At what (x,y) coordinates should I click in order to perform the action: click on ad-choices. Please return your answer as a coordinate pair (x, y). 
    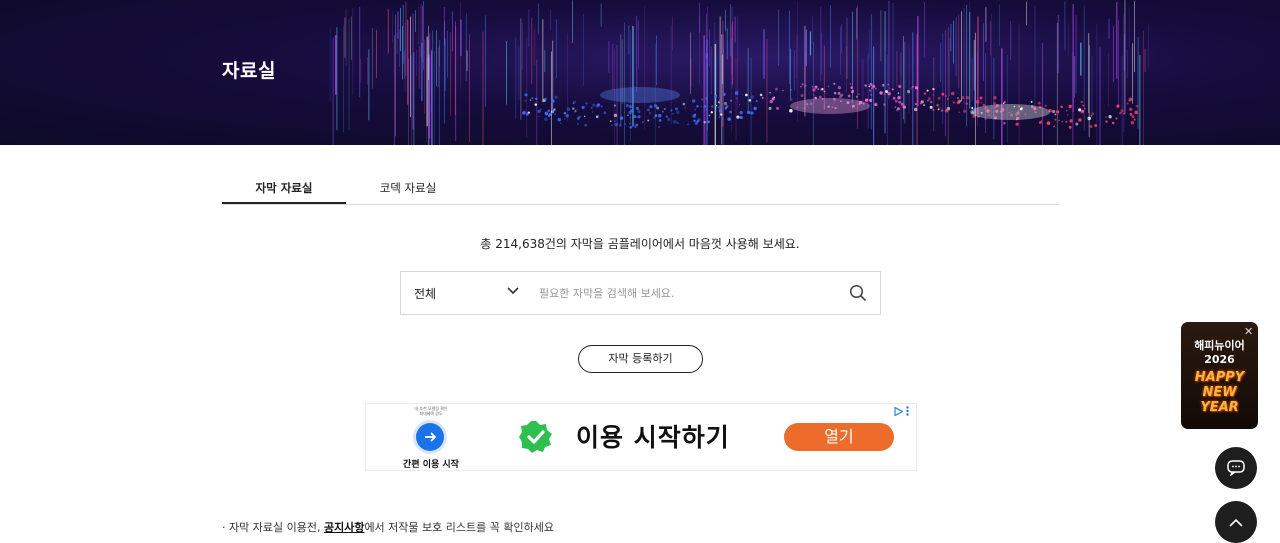
    Looking at the image, I should click on (901, 411).